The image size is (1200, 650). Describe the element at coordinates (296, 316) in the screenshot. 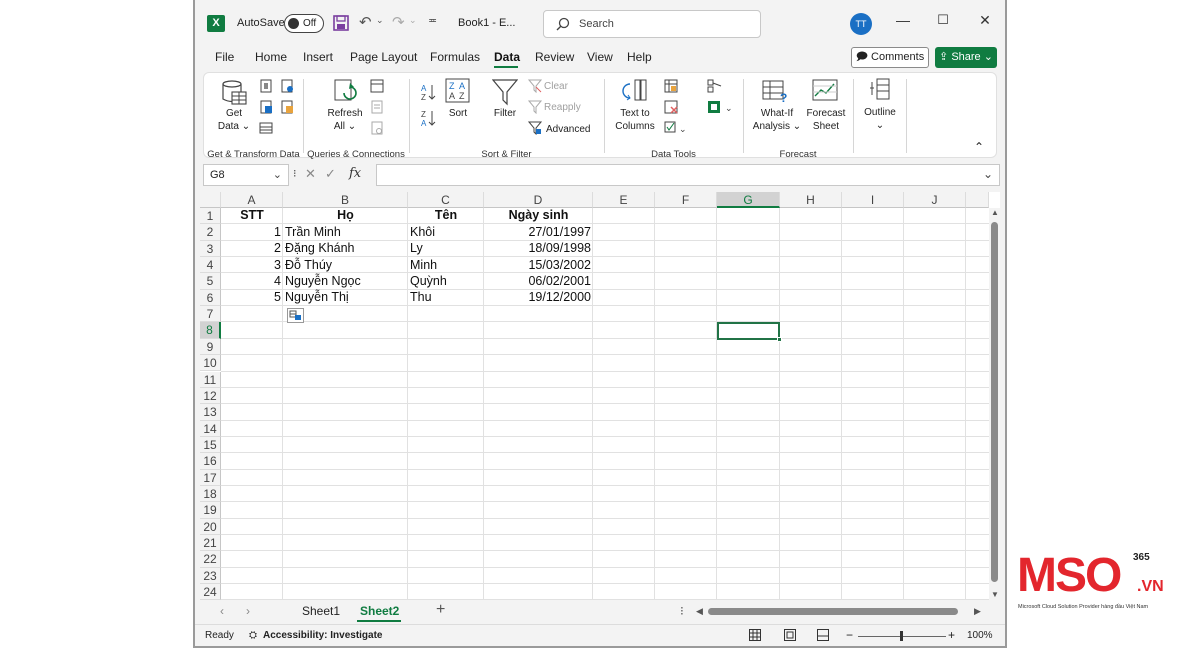

I see `paste-options-icon` at that location.